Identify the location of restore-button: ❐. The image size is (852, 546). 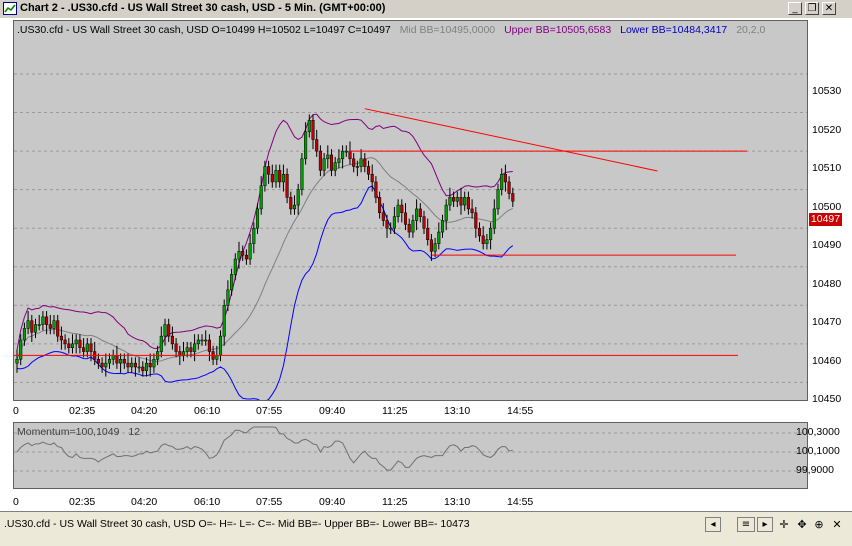
(812, 8).